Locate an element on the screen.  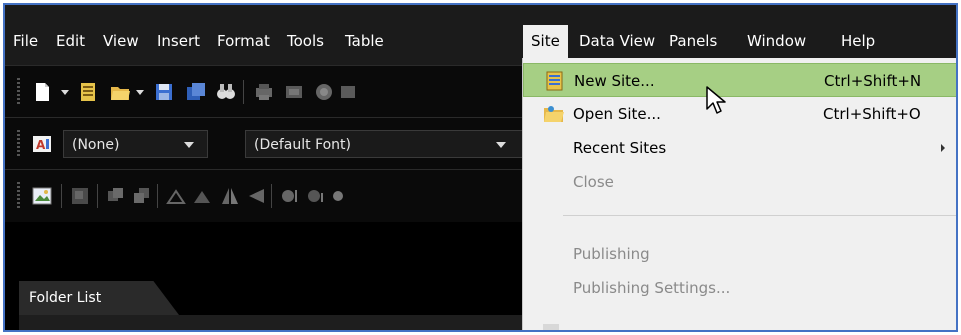
new-site-icon is located at coordinates (554, 81).